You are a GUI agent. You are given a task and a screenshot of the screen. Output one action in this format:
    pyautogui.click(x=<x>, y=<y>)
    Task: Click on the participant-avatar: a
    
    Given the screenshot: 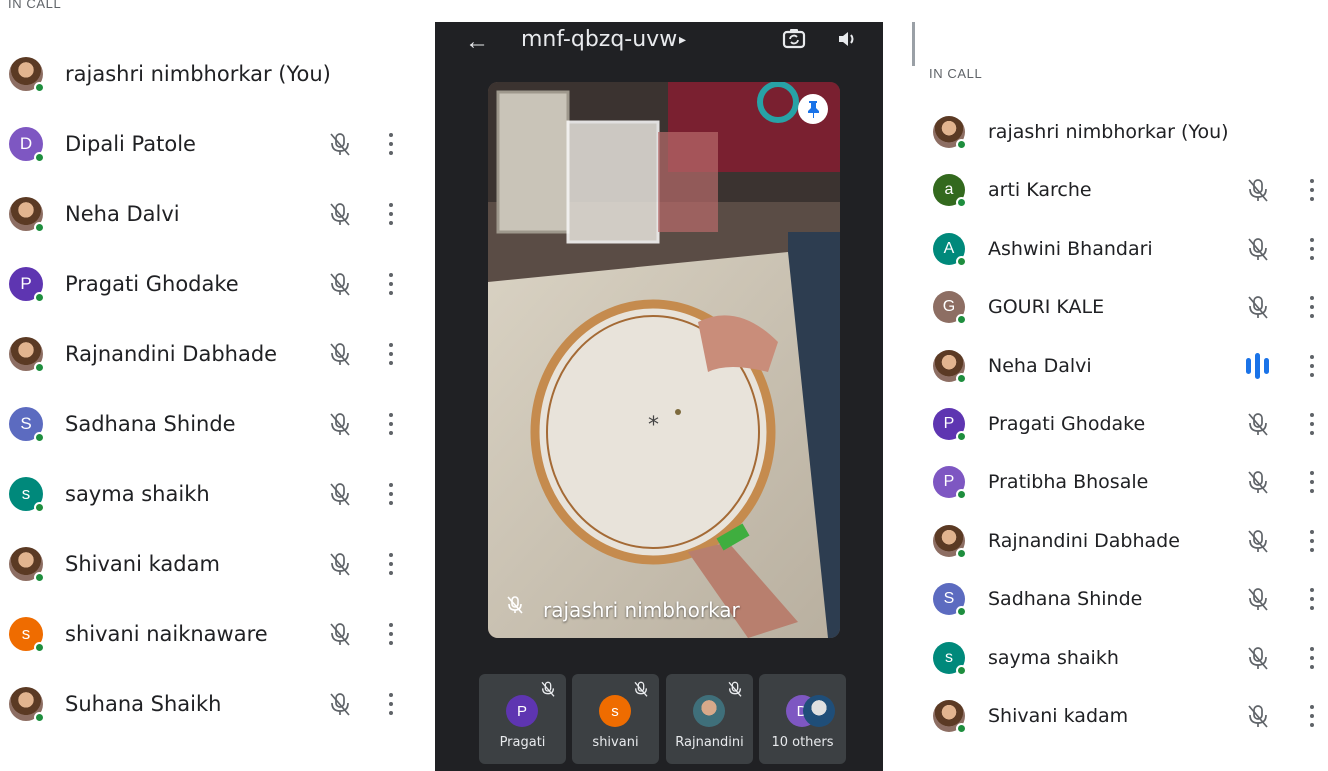 What is the action you would take?
    pyautogui.click(x=950, y=191)
    